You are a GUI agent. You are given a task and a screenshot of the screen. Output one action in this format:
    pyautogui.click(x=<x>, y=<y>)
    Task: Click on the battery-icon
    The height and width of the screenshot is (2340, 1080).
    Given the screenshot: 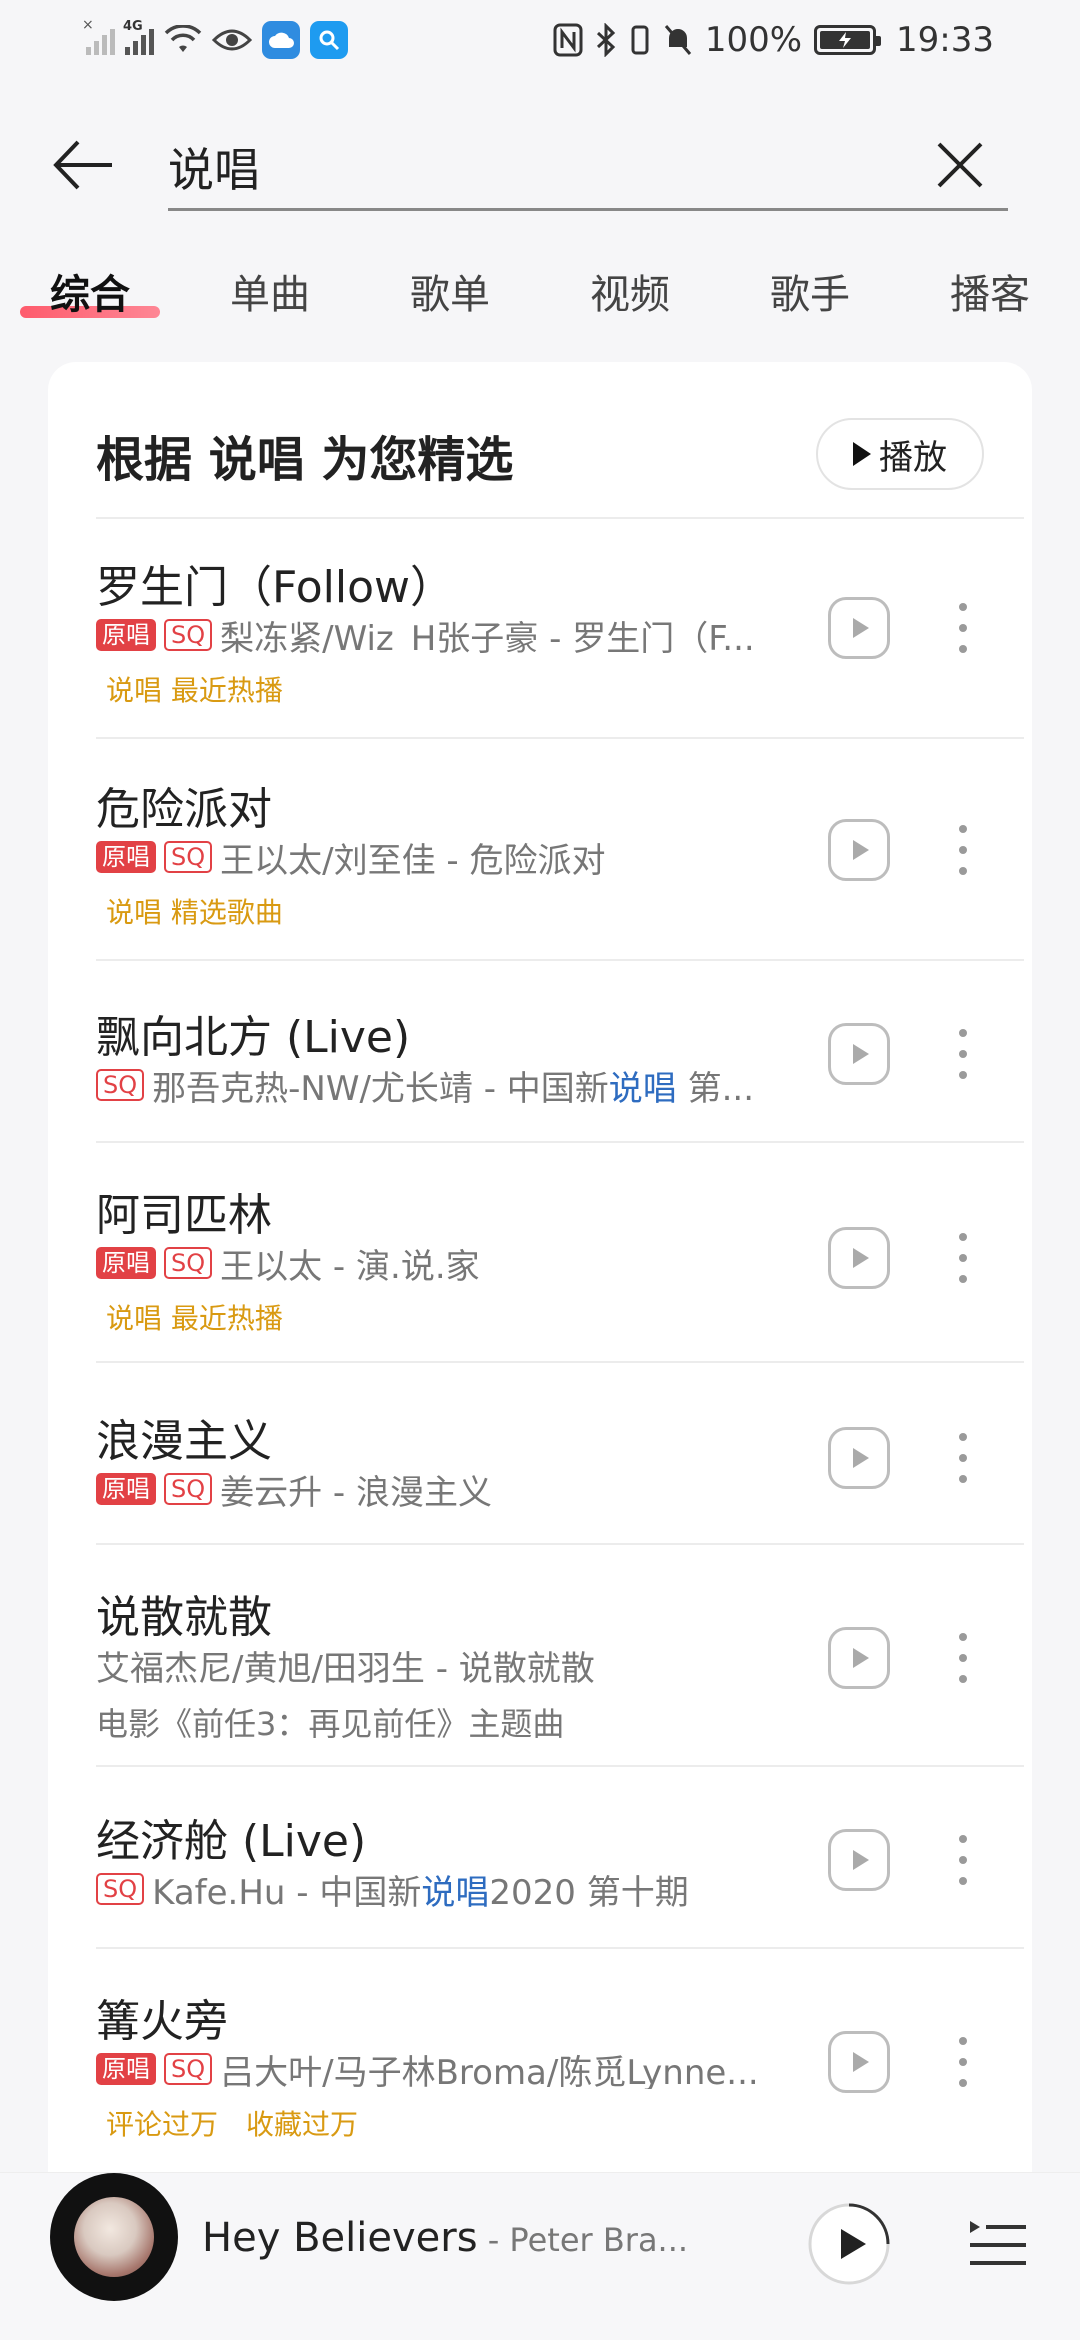 What is the action you would take?
    pyautogui.click(x=848, y=40)
    